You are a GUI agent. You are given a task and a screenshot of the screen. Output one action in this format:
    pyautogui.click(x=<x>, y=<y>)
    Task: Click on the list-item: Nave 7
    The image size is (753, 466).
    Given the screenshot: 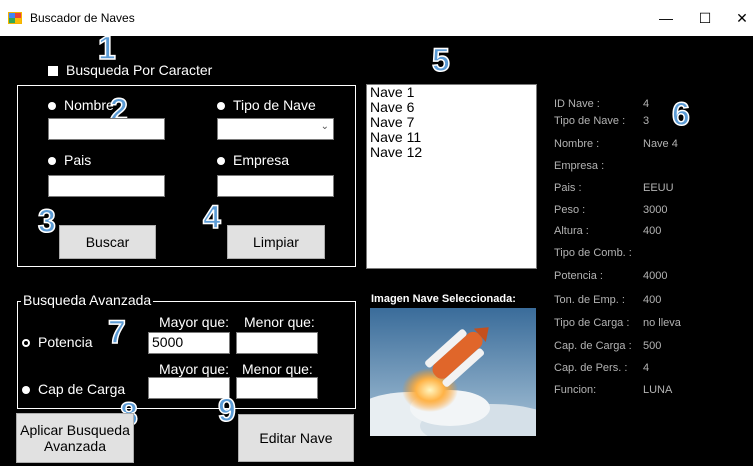 What is the action you would take?
    pyautogui.click(x=451, y=122)
    